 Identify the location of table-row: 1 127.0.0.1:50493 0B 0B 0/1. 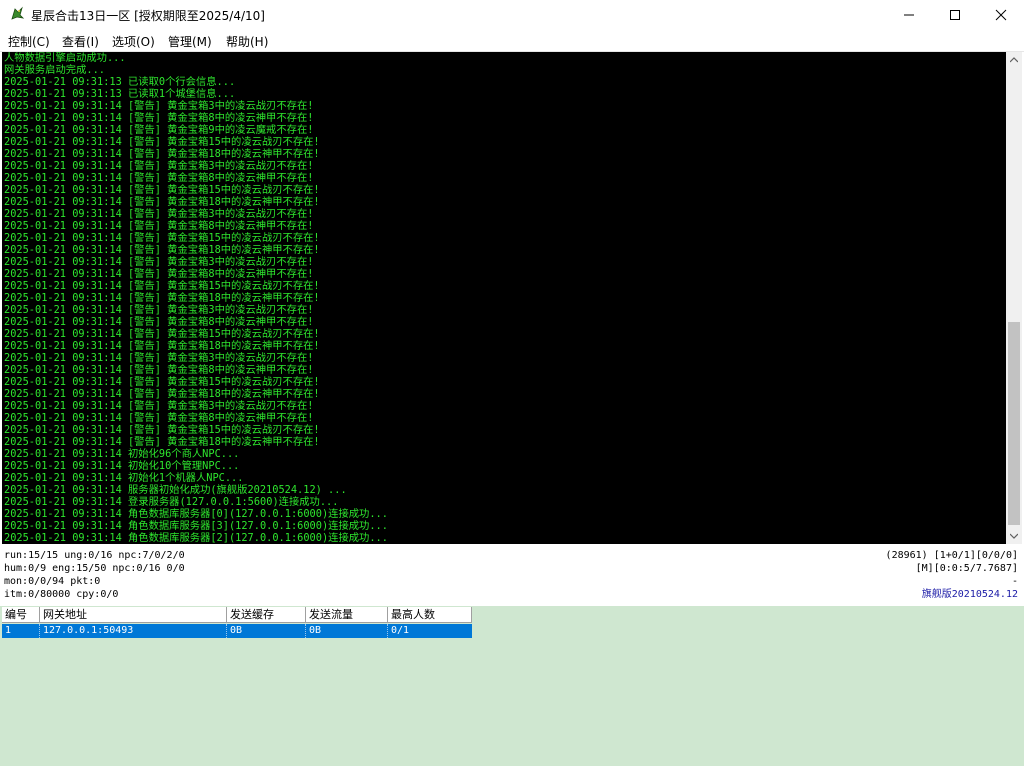
(237, 631).